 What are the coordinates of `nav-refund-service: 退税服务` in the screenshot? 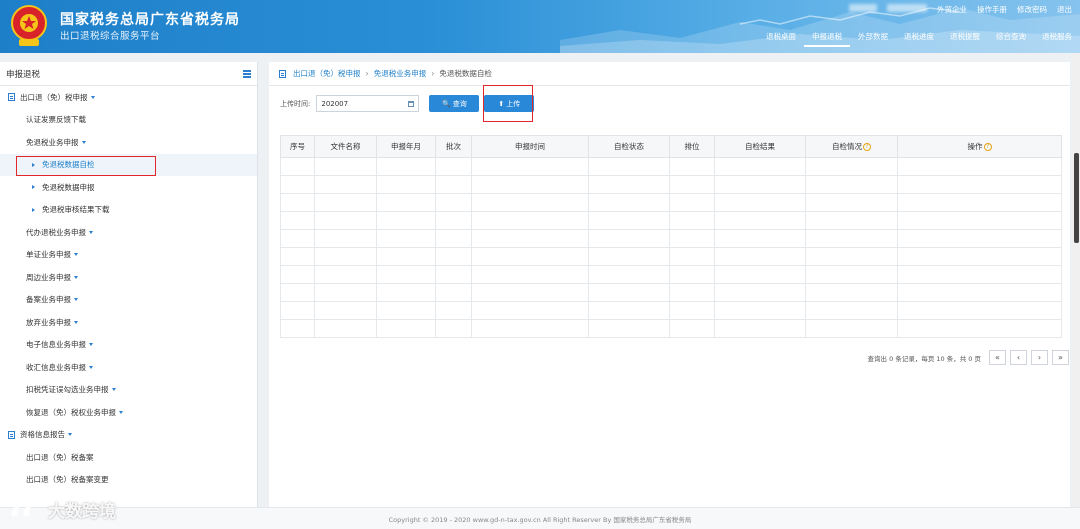 It's located at (1057, 38).